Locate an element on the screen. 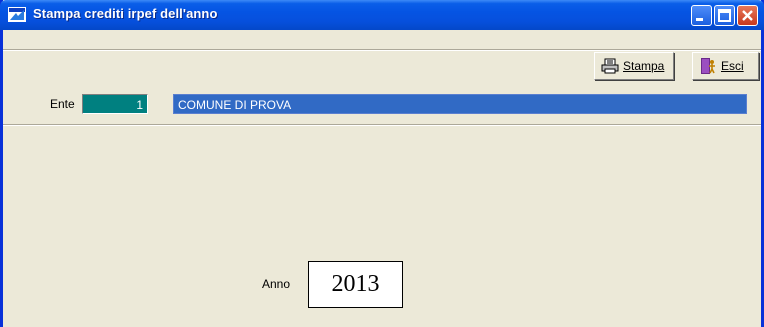  ente-code-field: 1 is located at coordinates (115, 104).